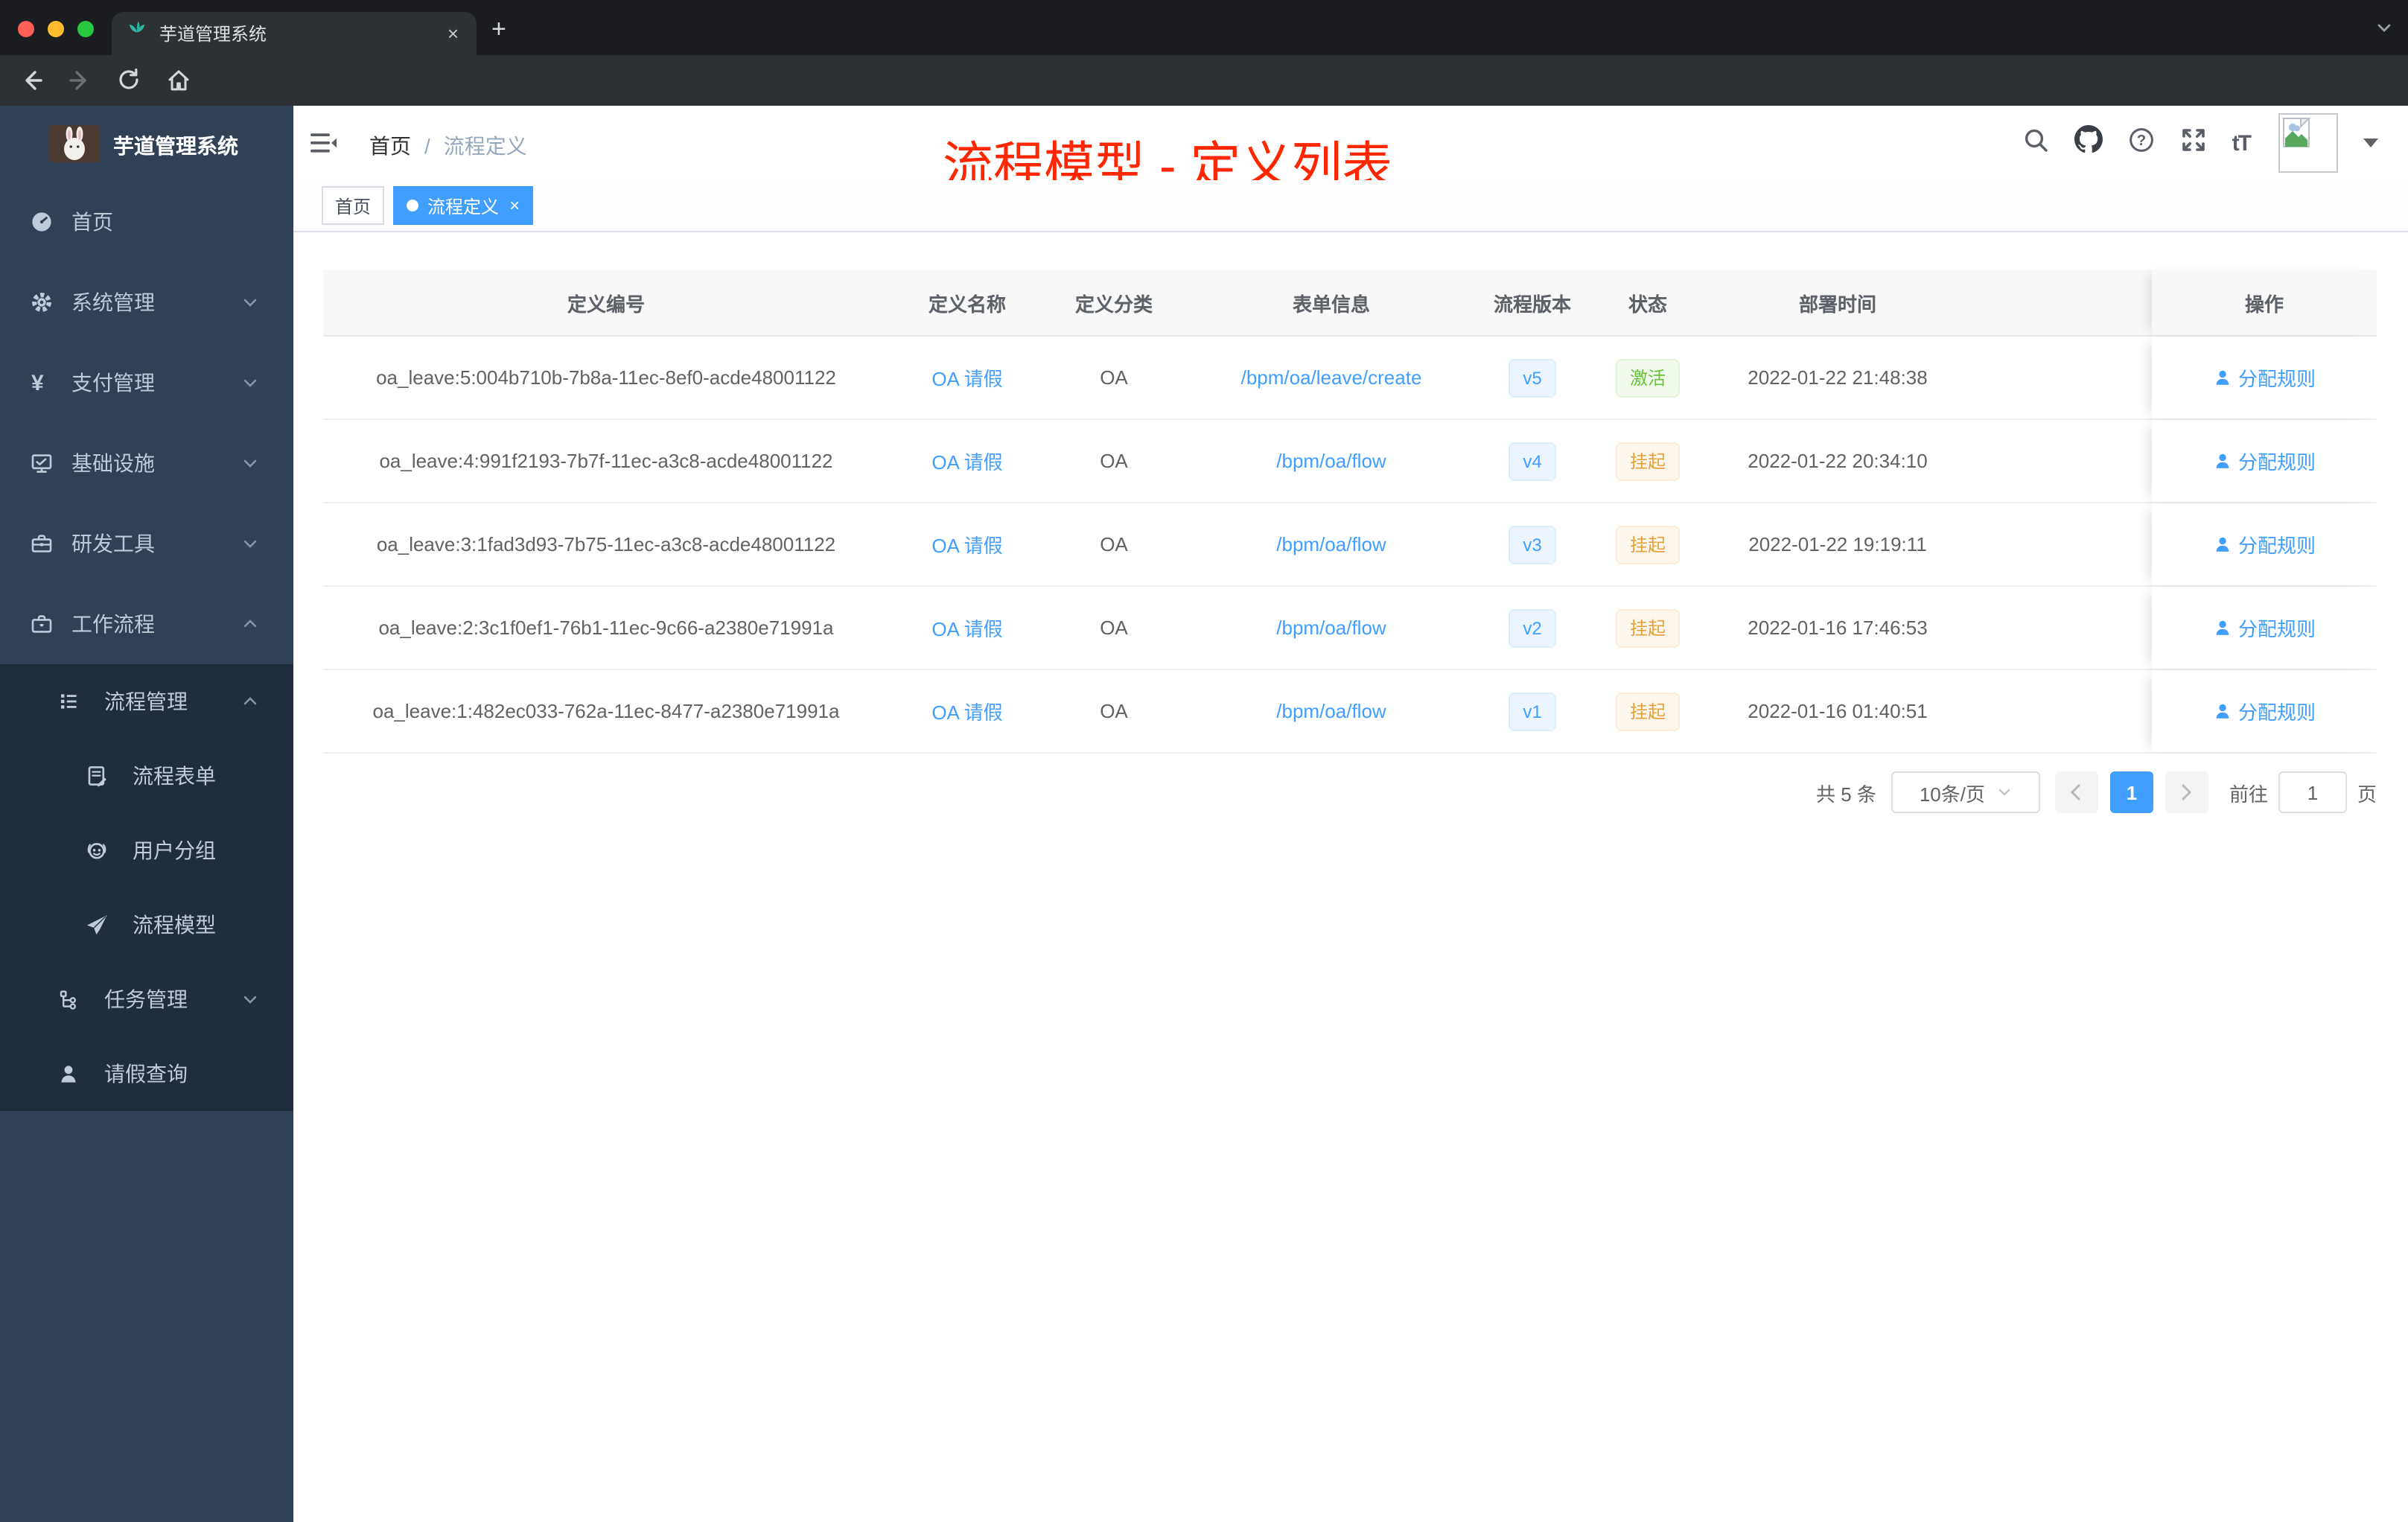  What do you see at coordinates (146, 624) in the screenshot?
I see `sidebar-item-workflow: 工作流程` at bounding box center [146, 624].